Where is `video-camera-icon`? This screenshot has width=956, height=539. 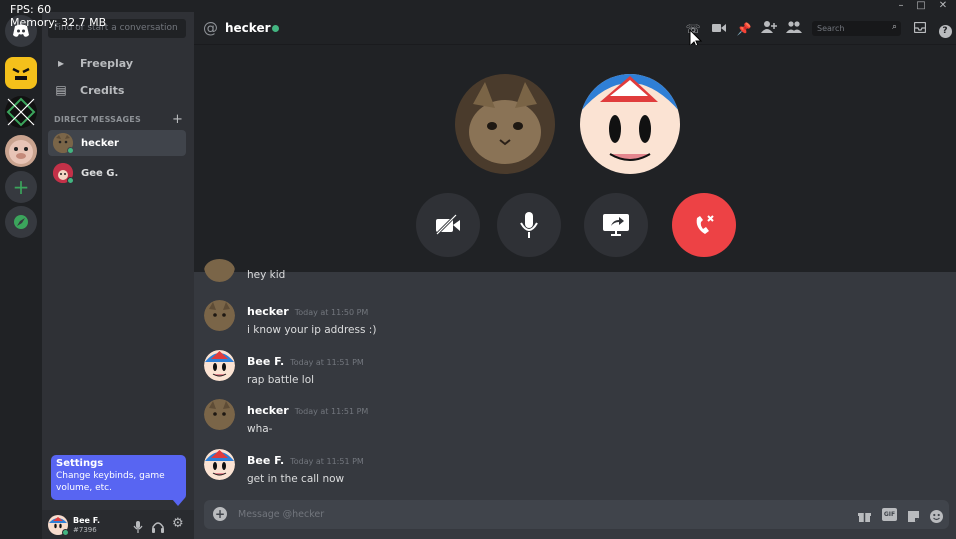
video-camera-icon is located at coordinates (719, 28).